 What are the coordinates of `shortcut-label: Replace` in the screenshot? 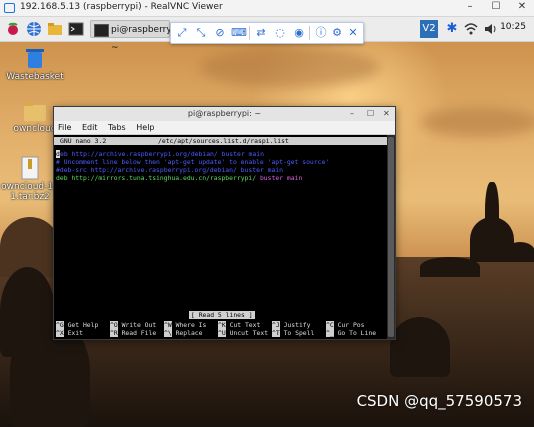 It's located at (189, 333).